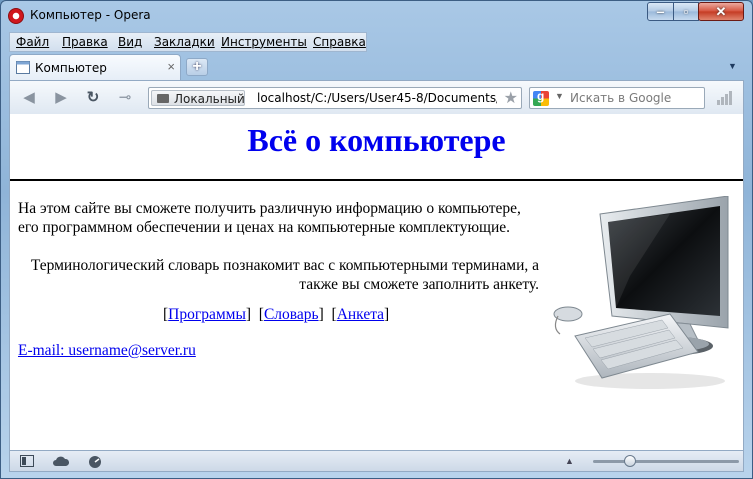 The width and height of the screenshot is (753, 479). I want to click on speed-dial-icon, so click(725, 97).